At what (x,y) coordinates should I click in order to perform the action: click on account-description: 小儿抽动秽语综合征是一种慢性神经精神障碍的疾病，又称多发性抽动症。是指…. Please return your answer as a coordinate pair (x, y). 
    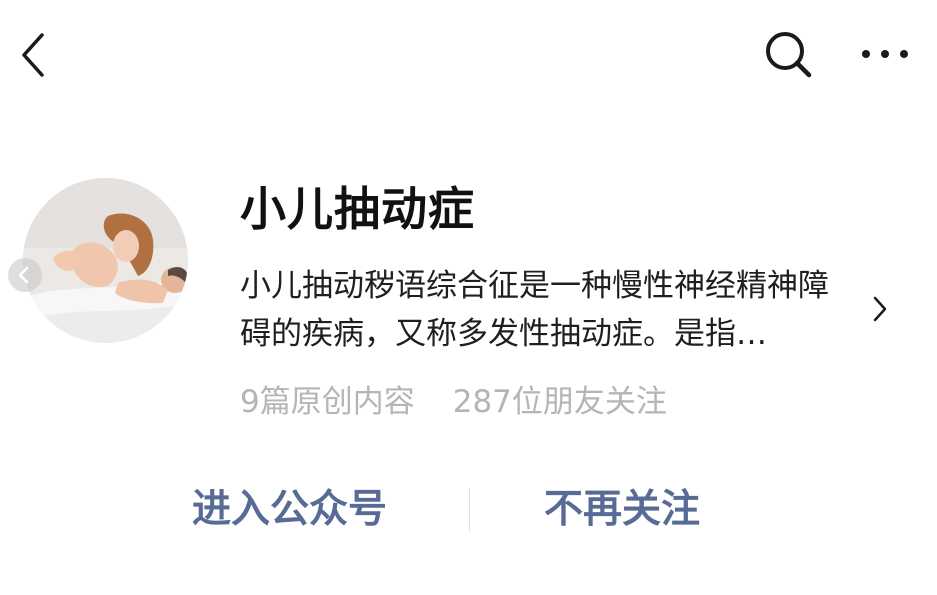
    Looking at the image, I should click on (547, 310).